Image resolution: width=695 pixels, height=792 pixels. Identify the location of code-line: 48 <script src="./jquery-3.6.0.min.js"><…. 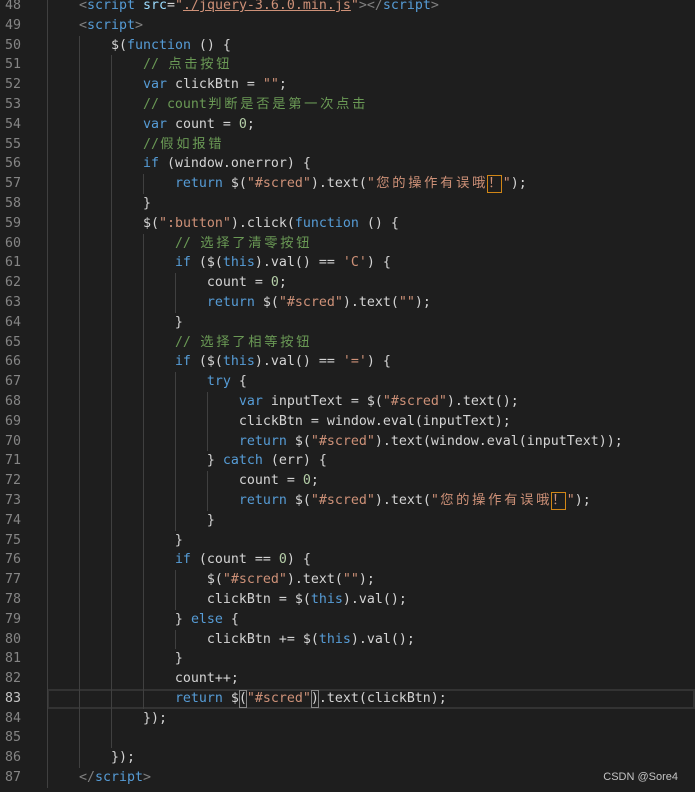
(347, 8).